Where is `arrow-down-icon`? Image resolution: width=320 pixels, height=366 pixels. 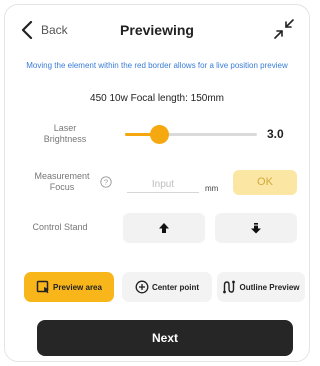
arrow-down-icon is located at coordinates (256, 228).